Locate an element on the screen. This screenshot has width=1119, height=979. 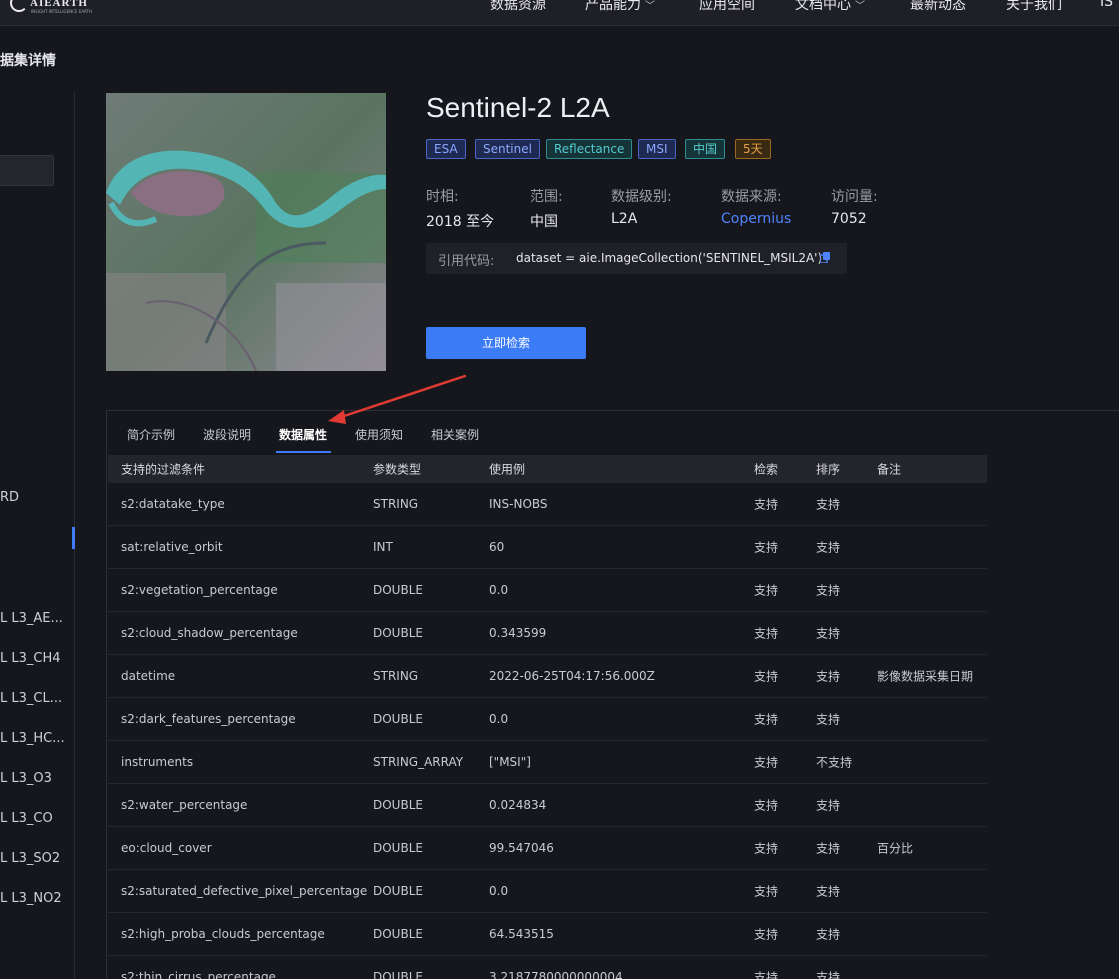
cell-sort: 不支持 is located at coordinates (834, 762).